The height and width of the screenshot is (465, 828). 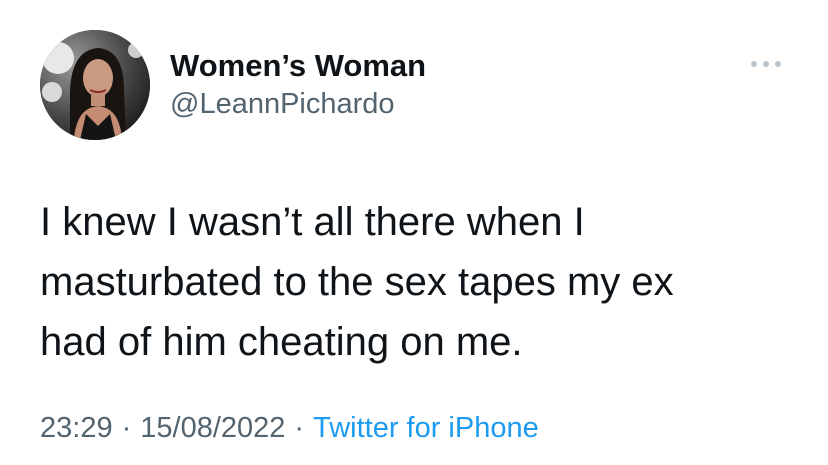 What do you see at coordinates (298, 66) in the screenshot?
I see `display-name: Women’s Woman` at bounding box center [298, 66].